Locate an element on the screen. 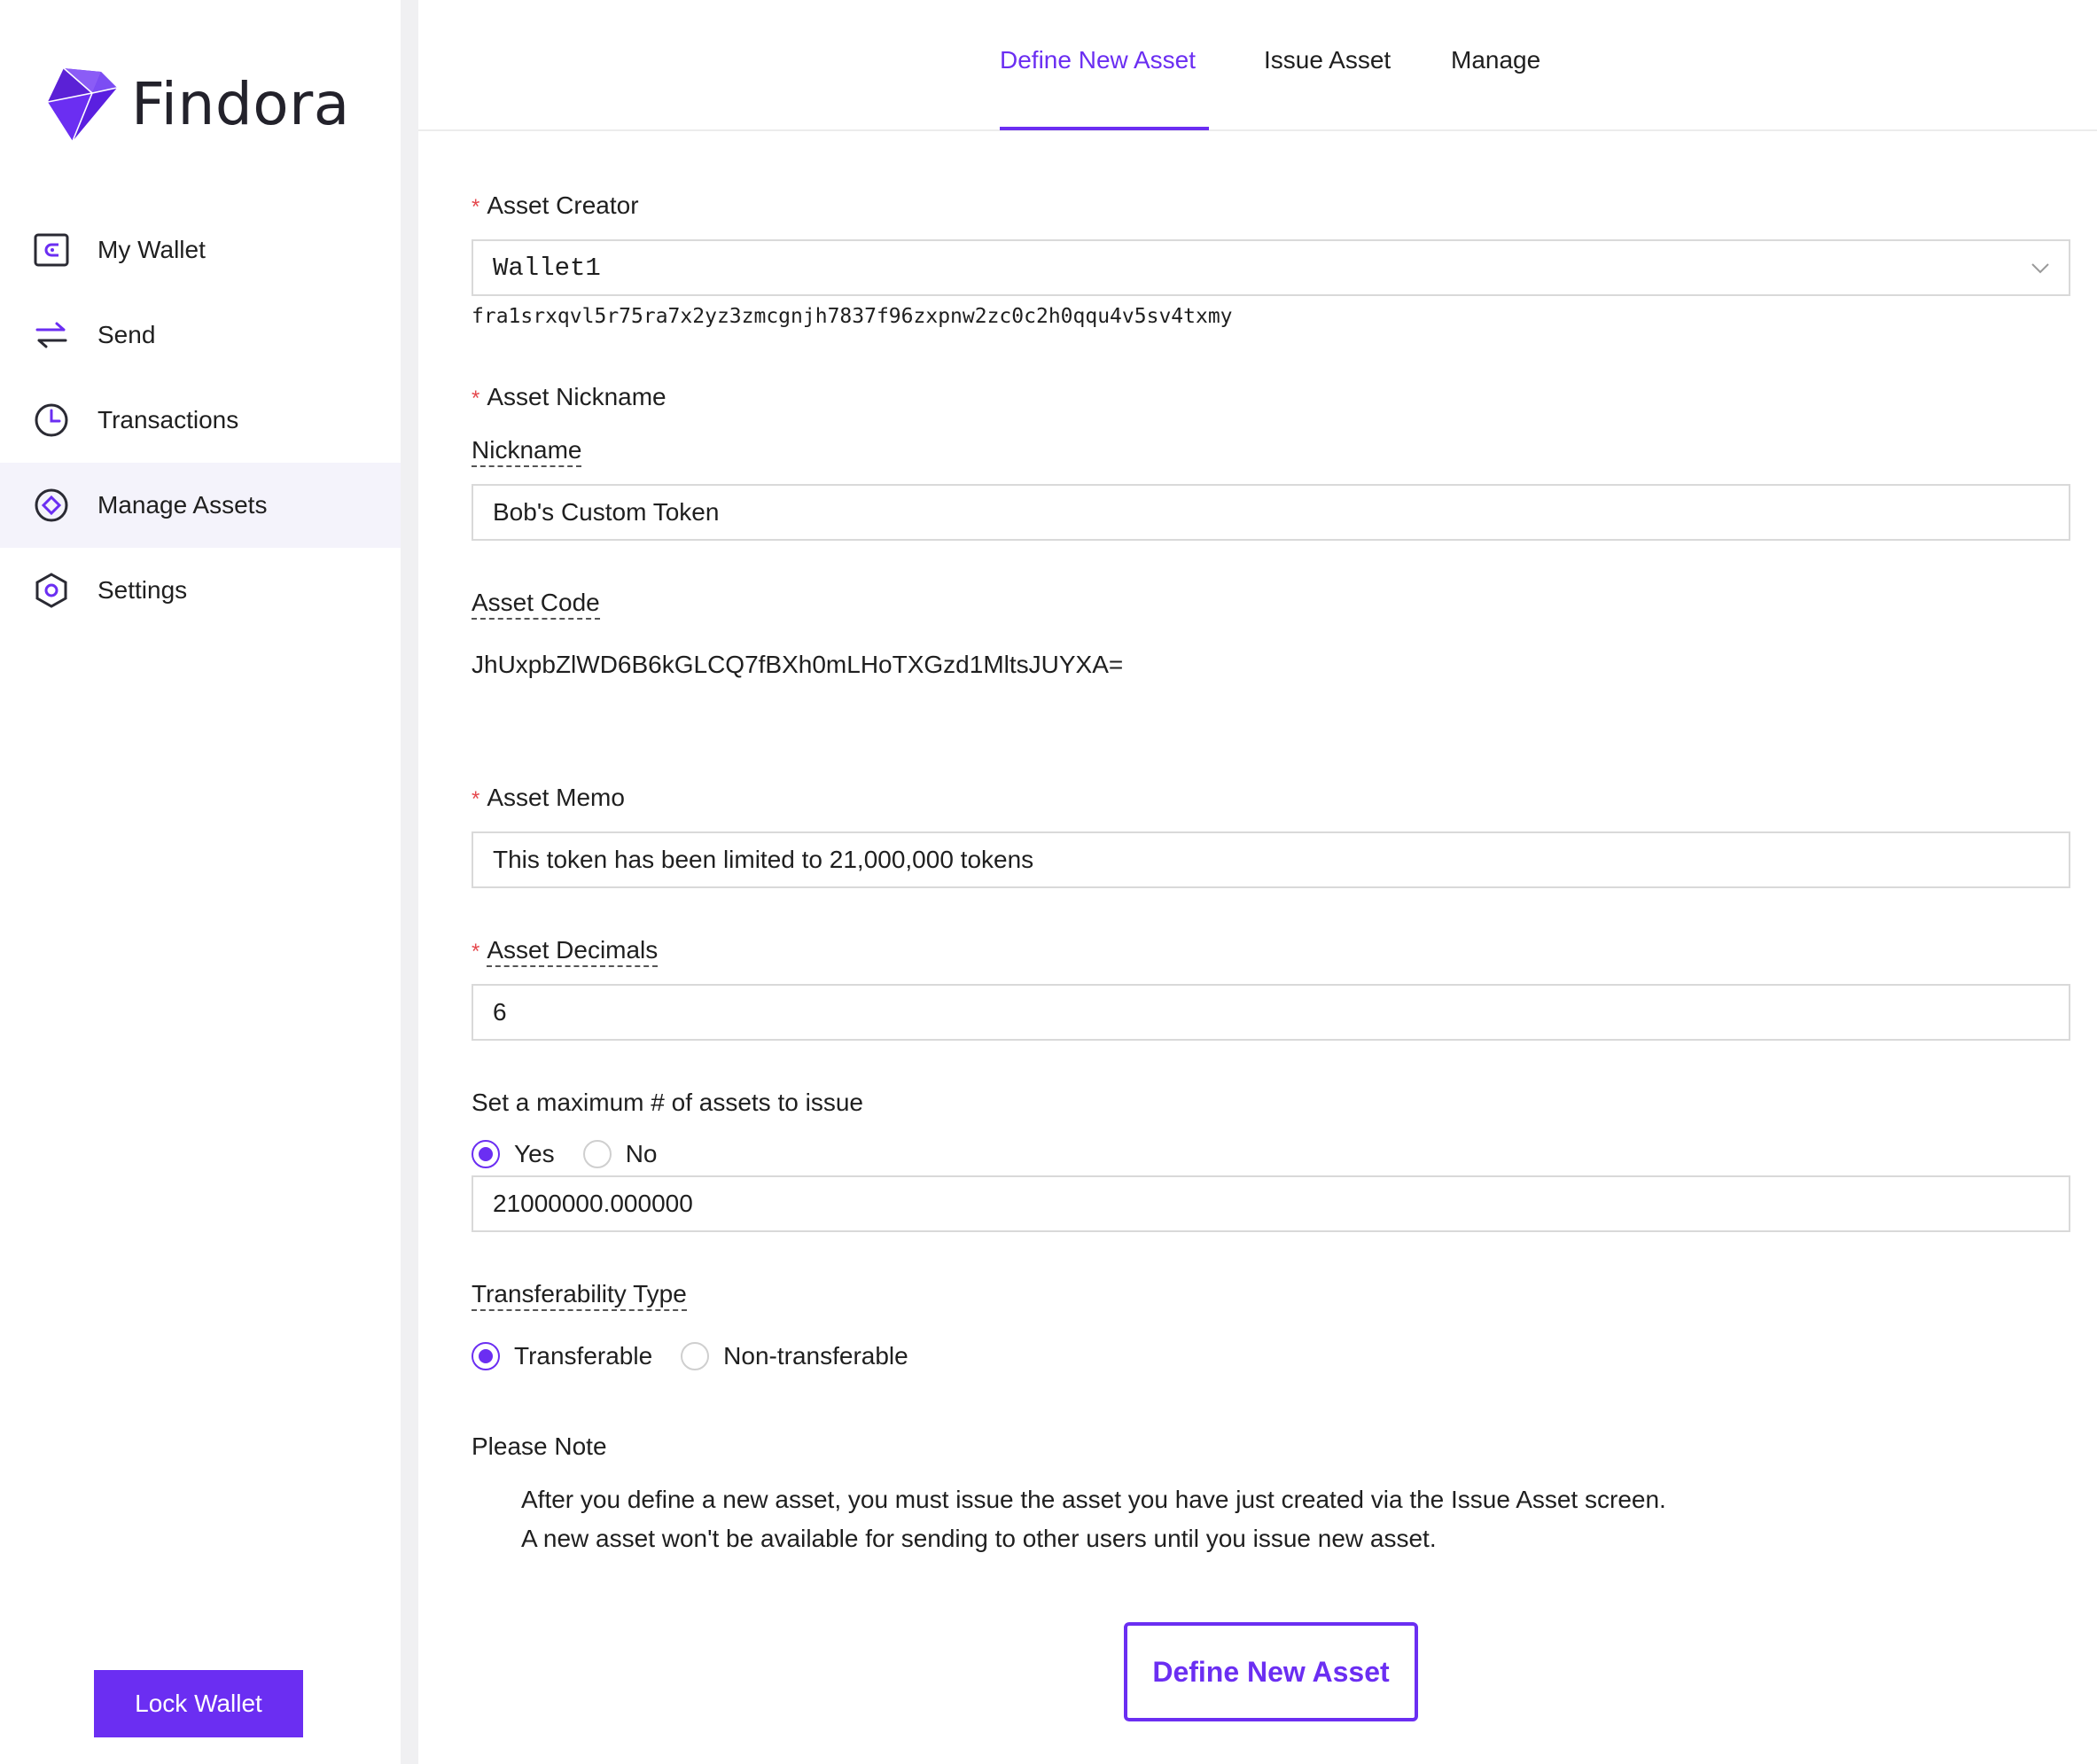 The width and height of the screenshot is (2097, 1764). sidebar-item-settings: Settings is located at coordinates (200, 590).